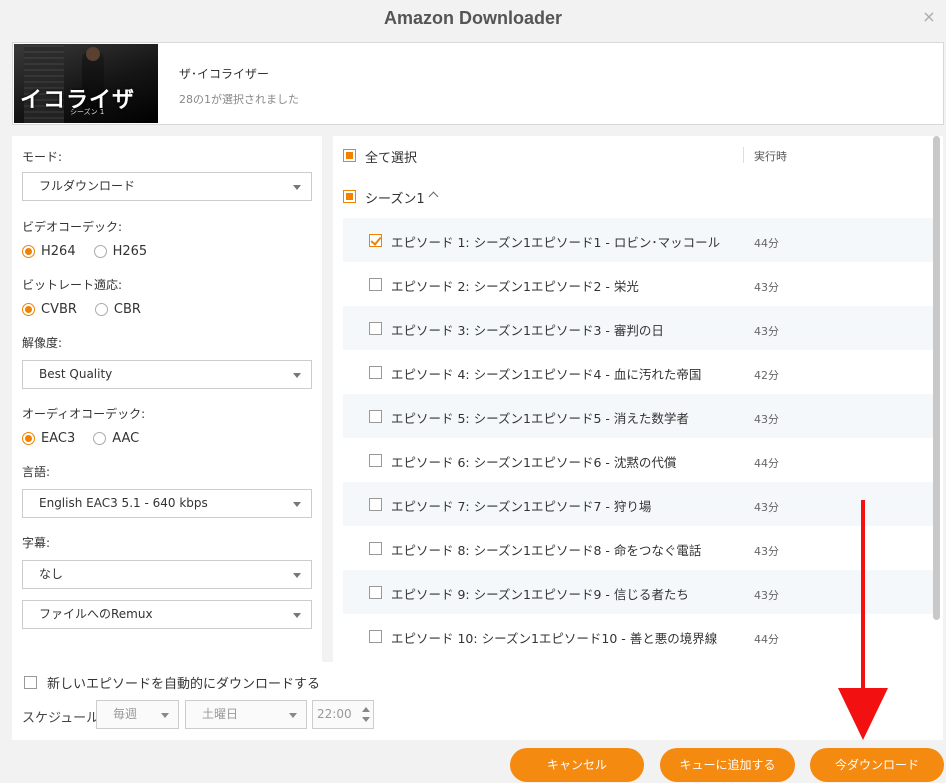 The width and height of the screenshot is (946, 783). What do you see at coordinates (86, 83) in the screenshot?
I see `show-thumbnail: イコライザ シーズン 1` at bounding box center [86, 83].